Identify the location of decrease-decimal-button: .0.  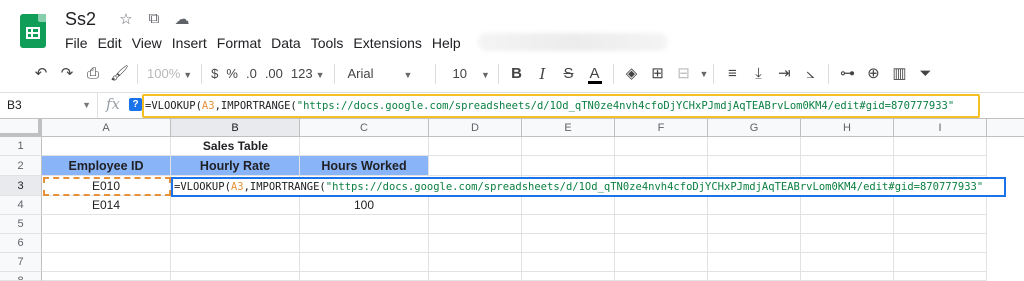
(251, 74).